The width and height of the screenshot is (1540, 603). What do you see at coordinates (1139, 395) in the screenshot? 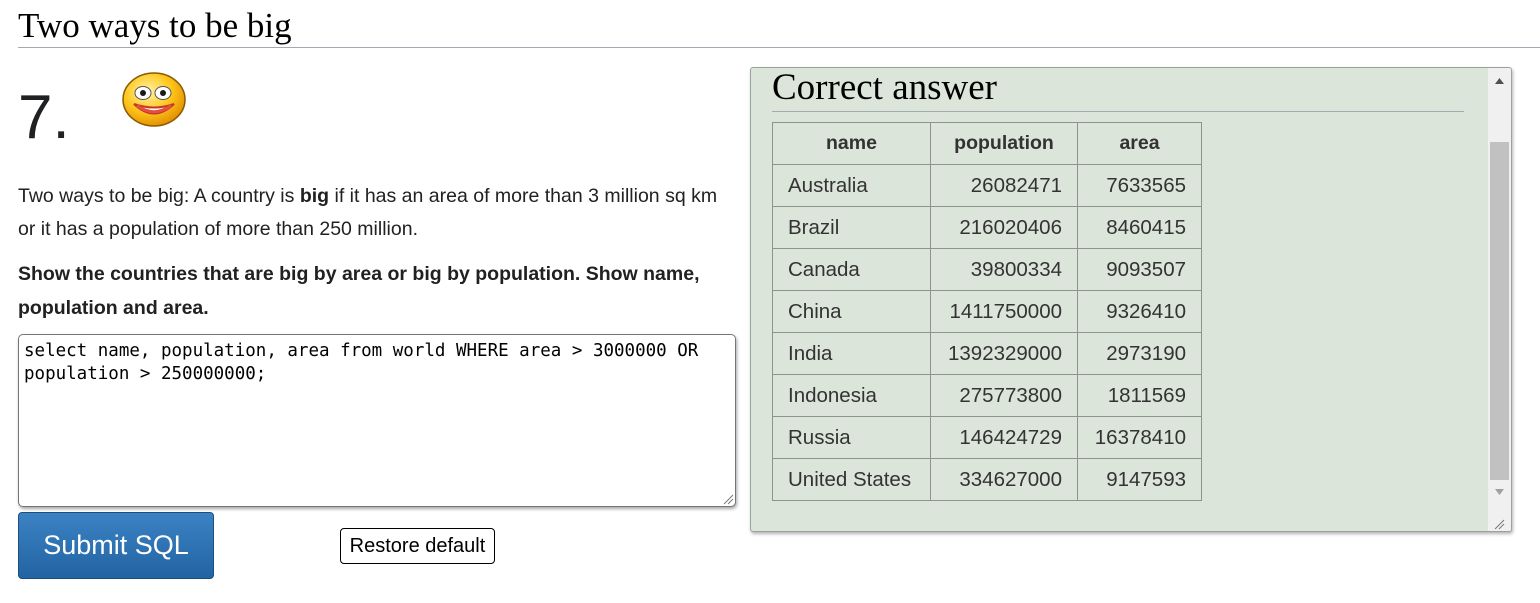
I see `cell-area: 1811569` at bounding box center [1139, 395].